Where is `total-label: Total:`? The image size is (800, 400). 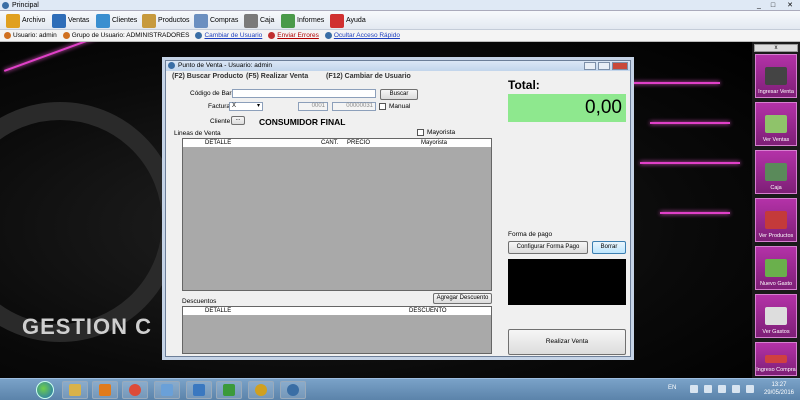 total-label: Total: is located at coordinates (524, 85).